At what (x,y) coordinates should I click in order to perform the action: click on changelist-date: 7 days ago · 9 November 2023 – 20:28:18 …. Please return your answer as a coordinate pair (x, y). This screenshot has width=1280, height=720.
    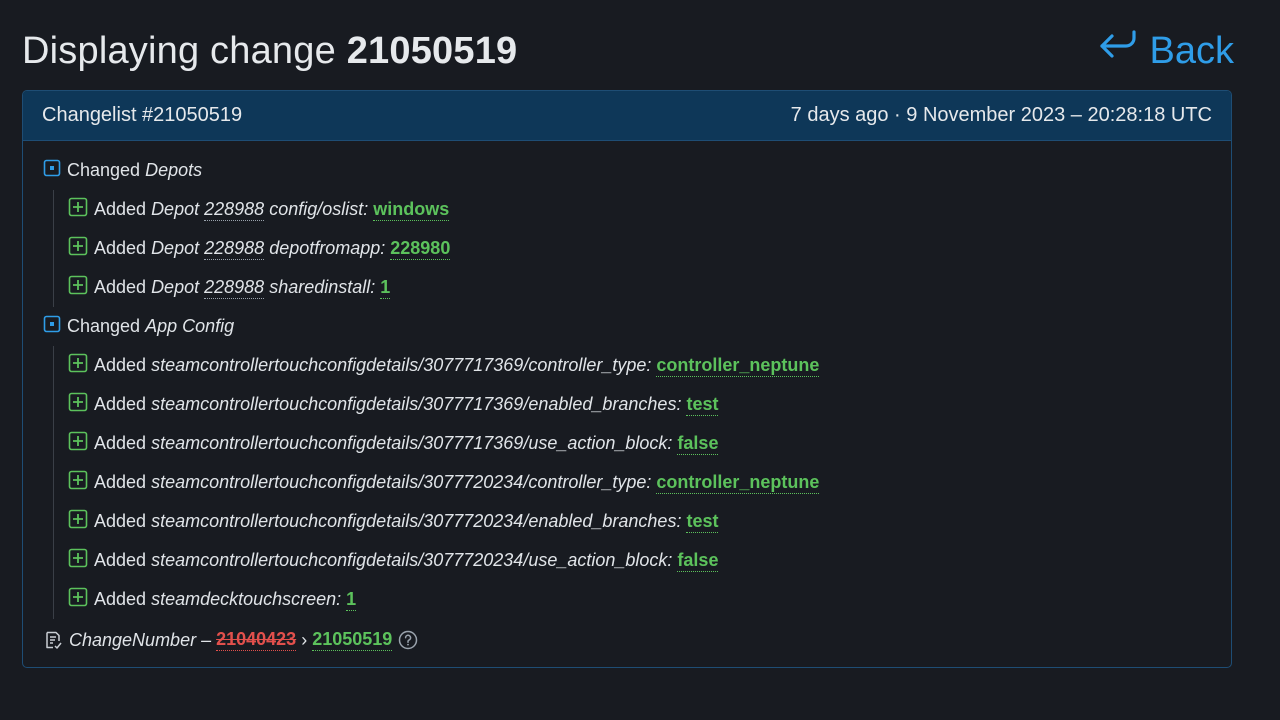
    Looking at the image, I should click on (1001, 115).